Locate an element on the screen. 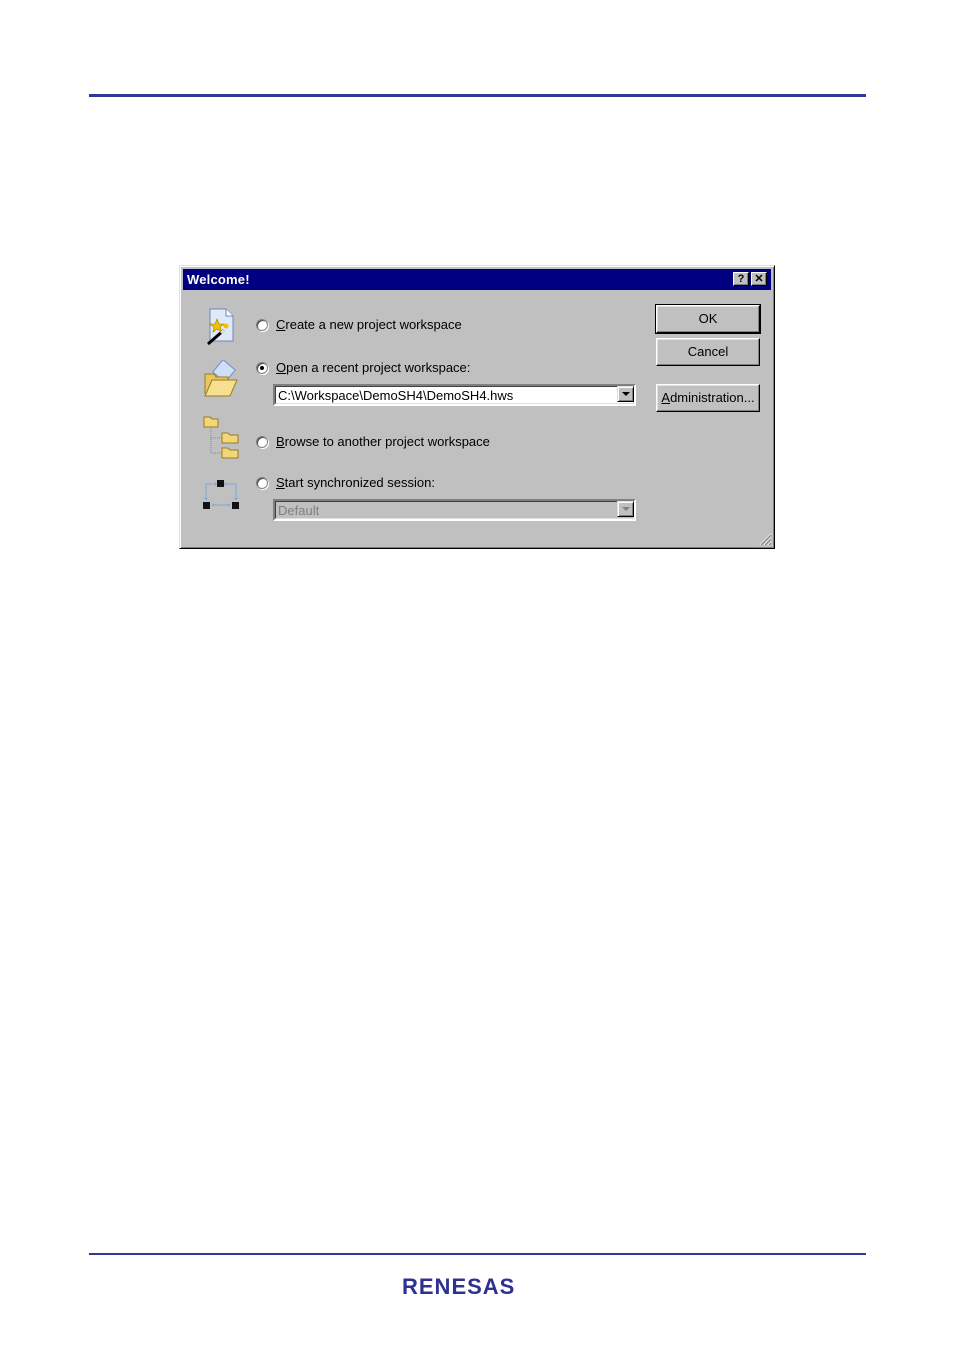 The height and width of the screenshot is (1351, 954). option-open-recent-label: Open a recent project workspace: is located at coordinates (373, 367).